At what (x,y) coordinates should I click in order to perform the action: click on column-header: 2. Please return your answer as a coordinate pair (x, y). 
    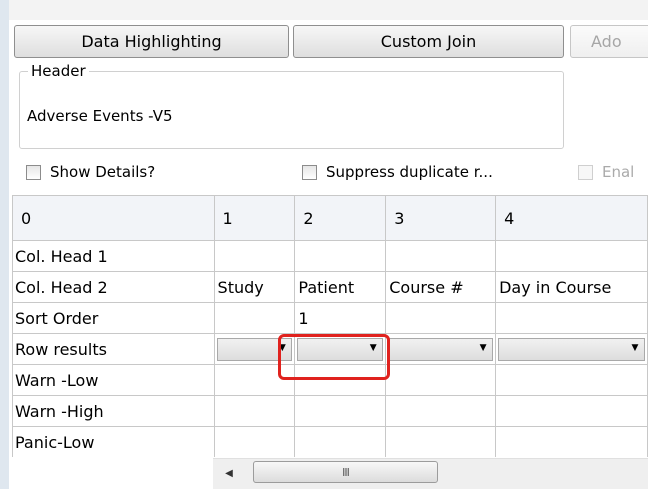
    Looking at the image, I should click on (340, 218).